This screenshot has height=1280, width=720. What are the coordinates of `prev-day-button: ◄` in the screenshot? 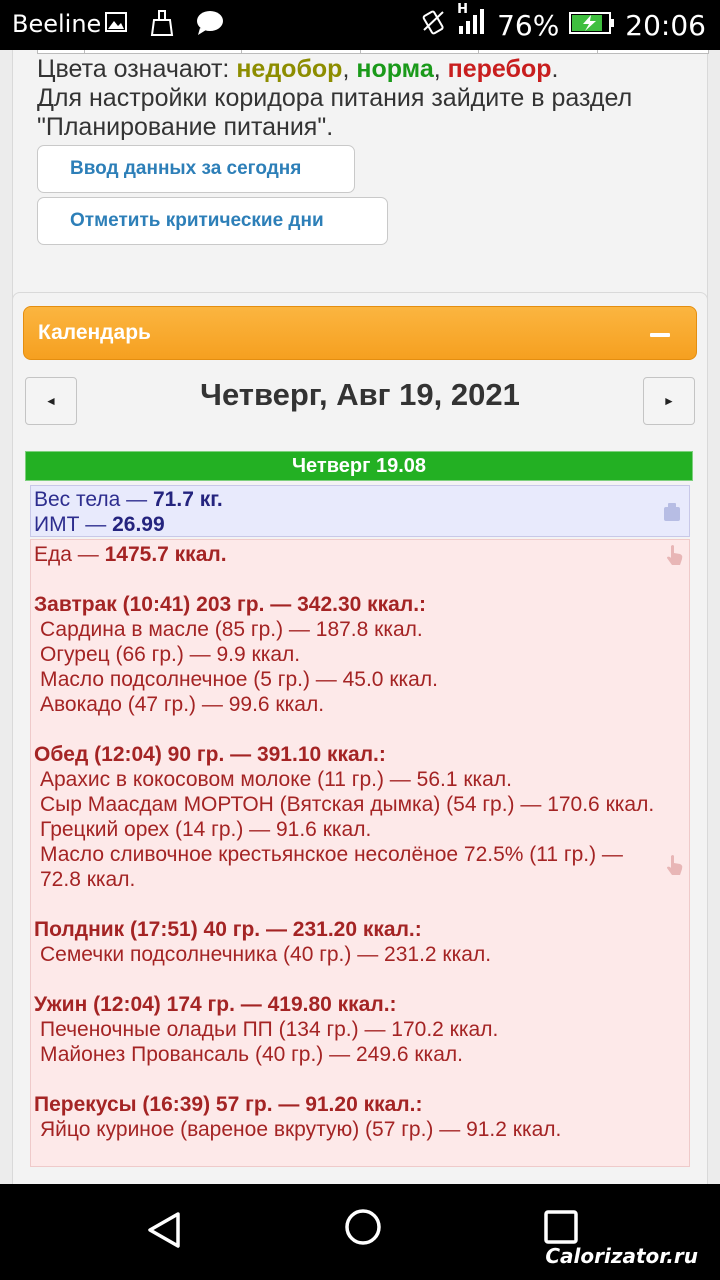 It's located at (51, 401).